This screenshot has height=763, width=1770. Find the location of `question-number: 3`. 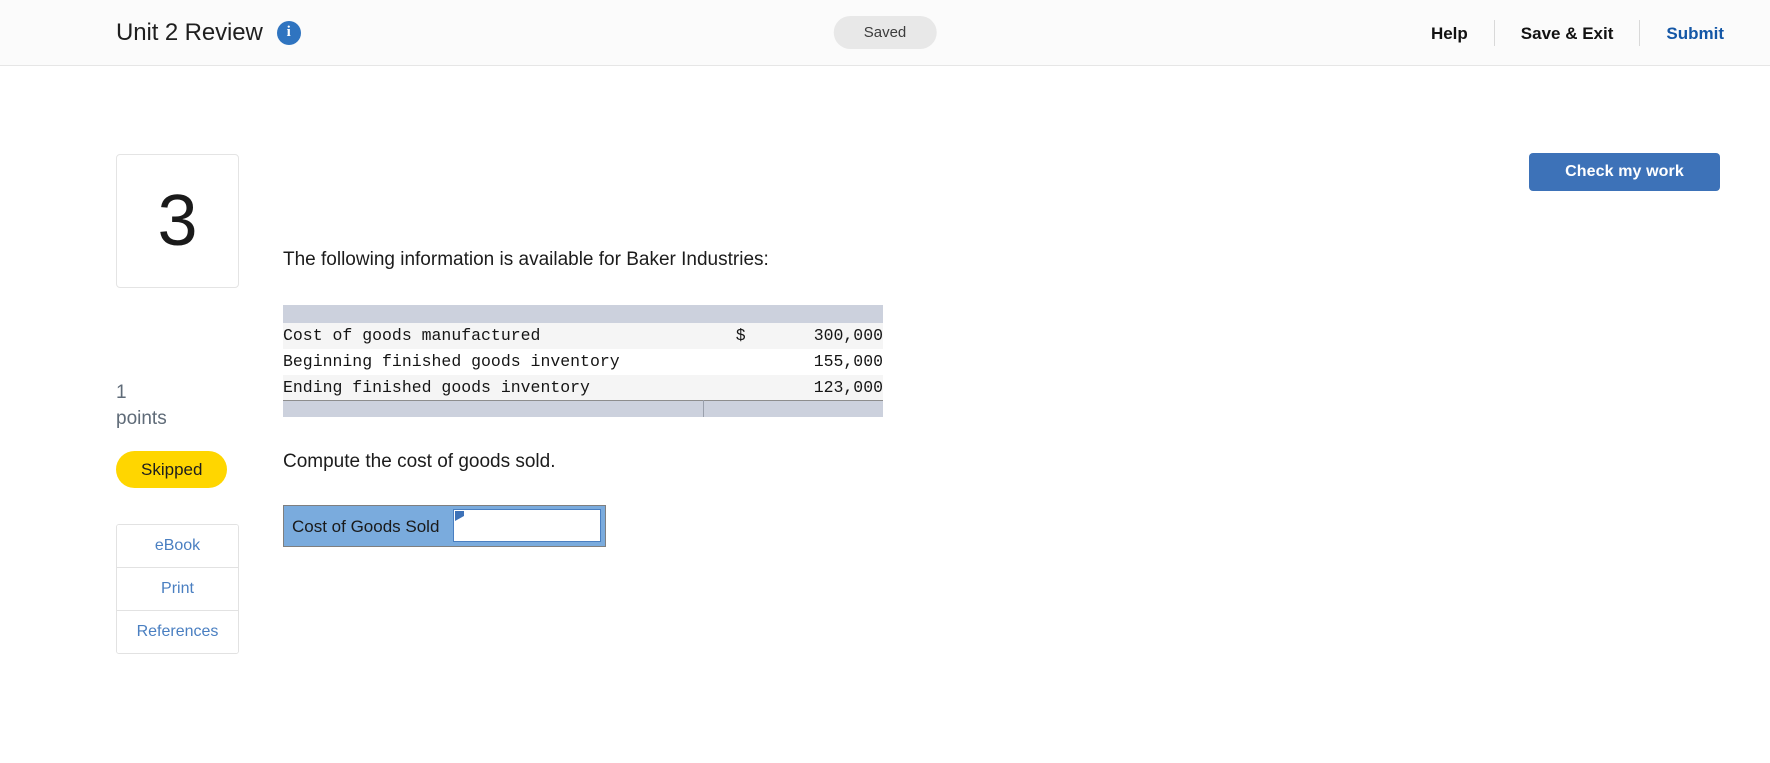

question-number: 3 is located at coordinates (177, 221).